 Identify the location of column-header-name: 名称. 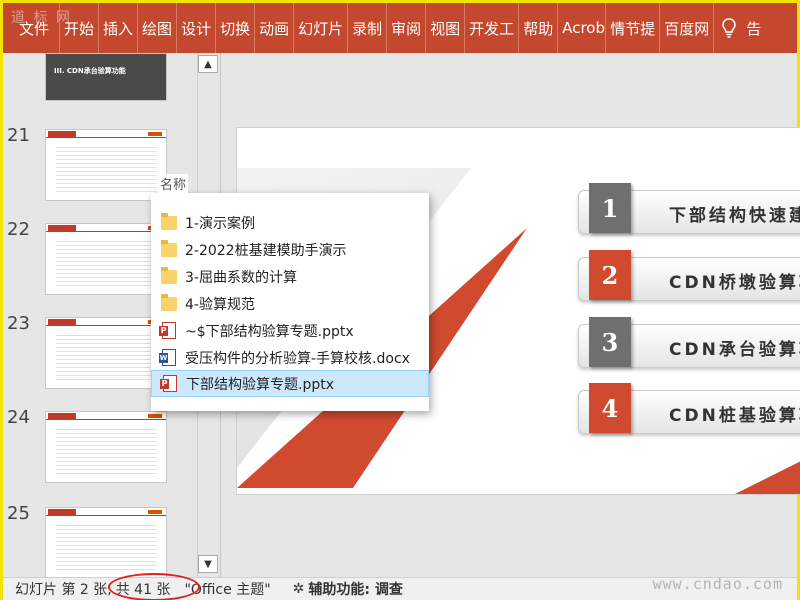
(173, 183).